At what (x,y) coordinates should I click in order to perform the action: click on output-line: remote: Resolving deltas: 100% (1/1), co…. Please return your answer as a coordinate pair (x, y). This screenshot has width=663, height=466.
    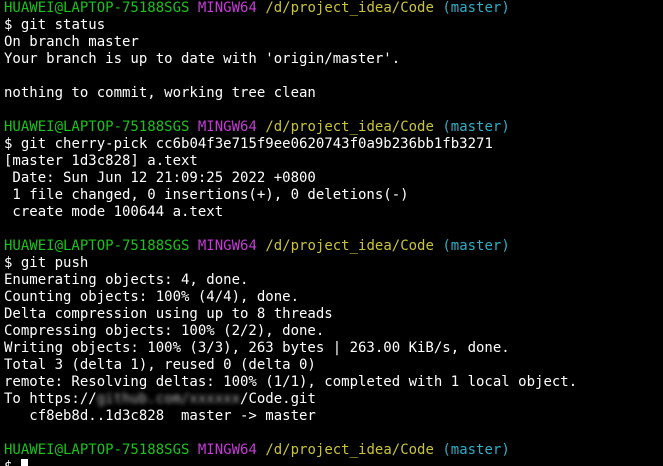
    Looking at the image, I should click on (291, 382).